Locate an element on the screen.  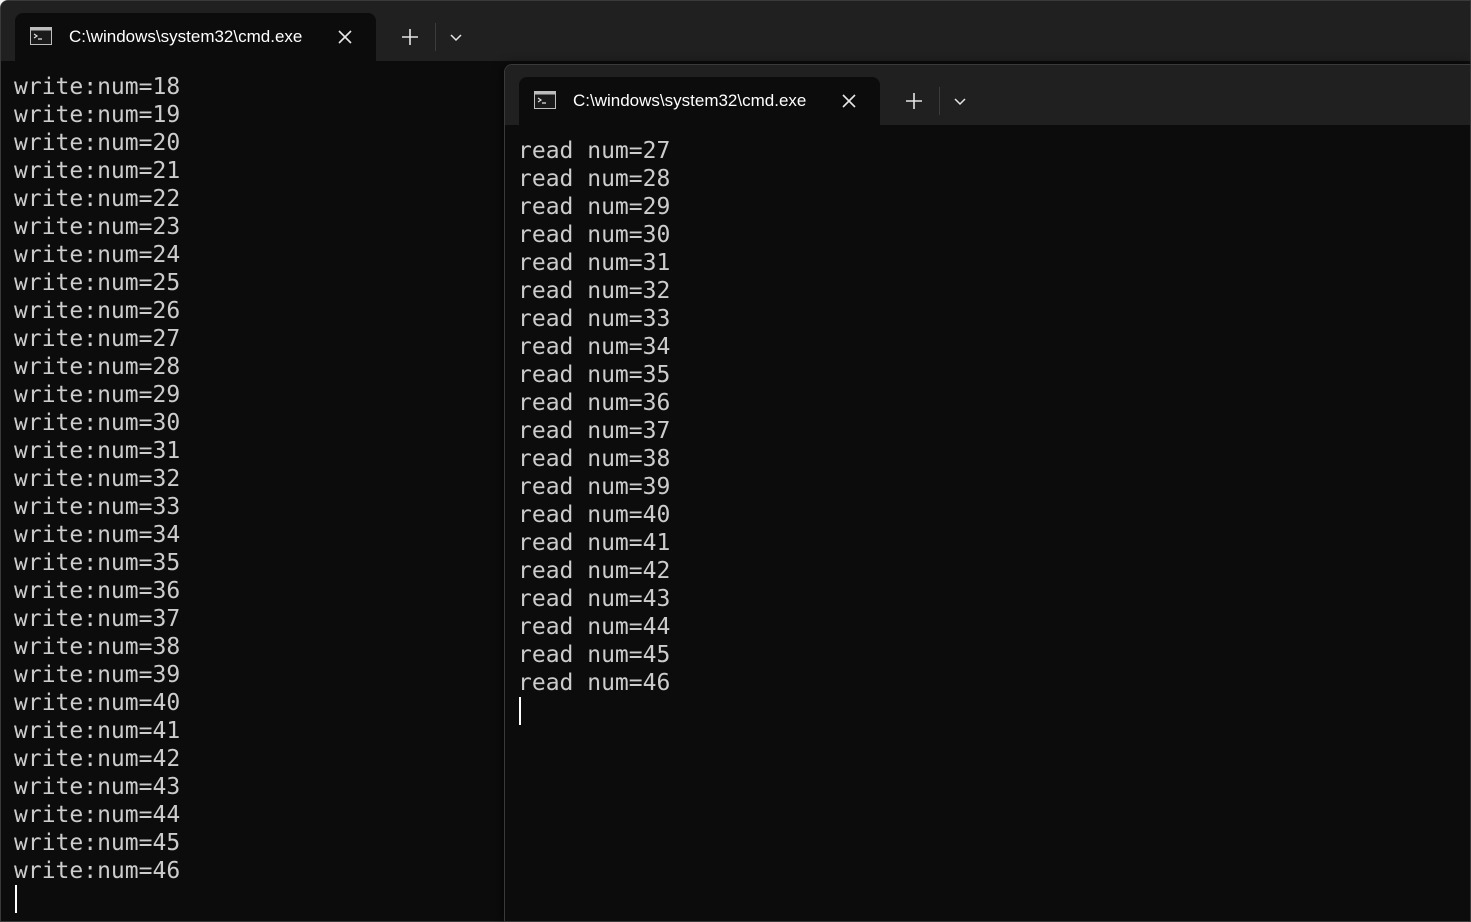
console-line: write:num=41 is located at coordinates (97, 731).